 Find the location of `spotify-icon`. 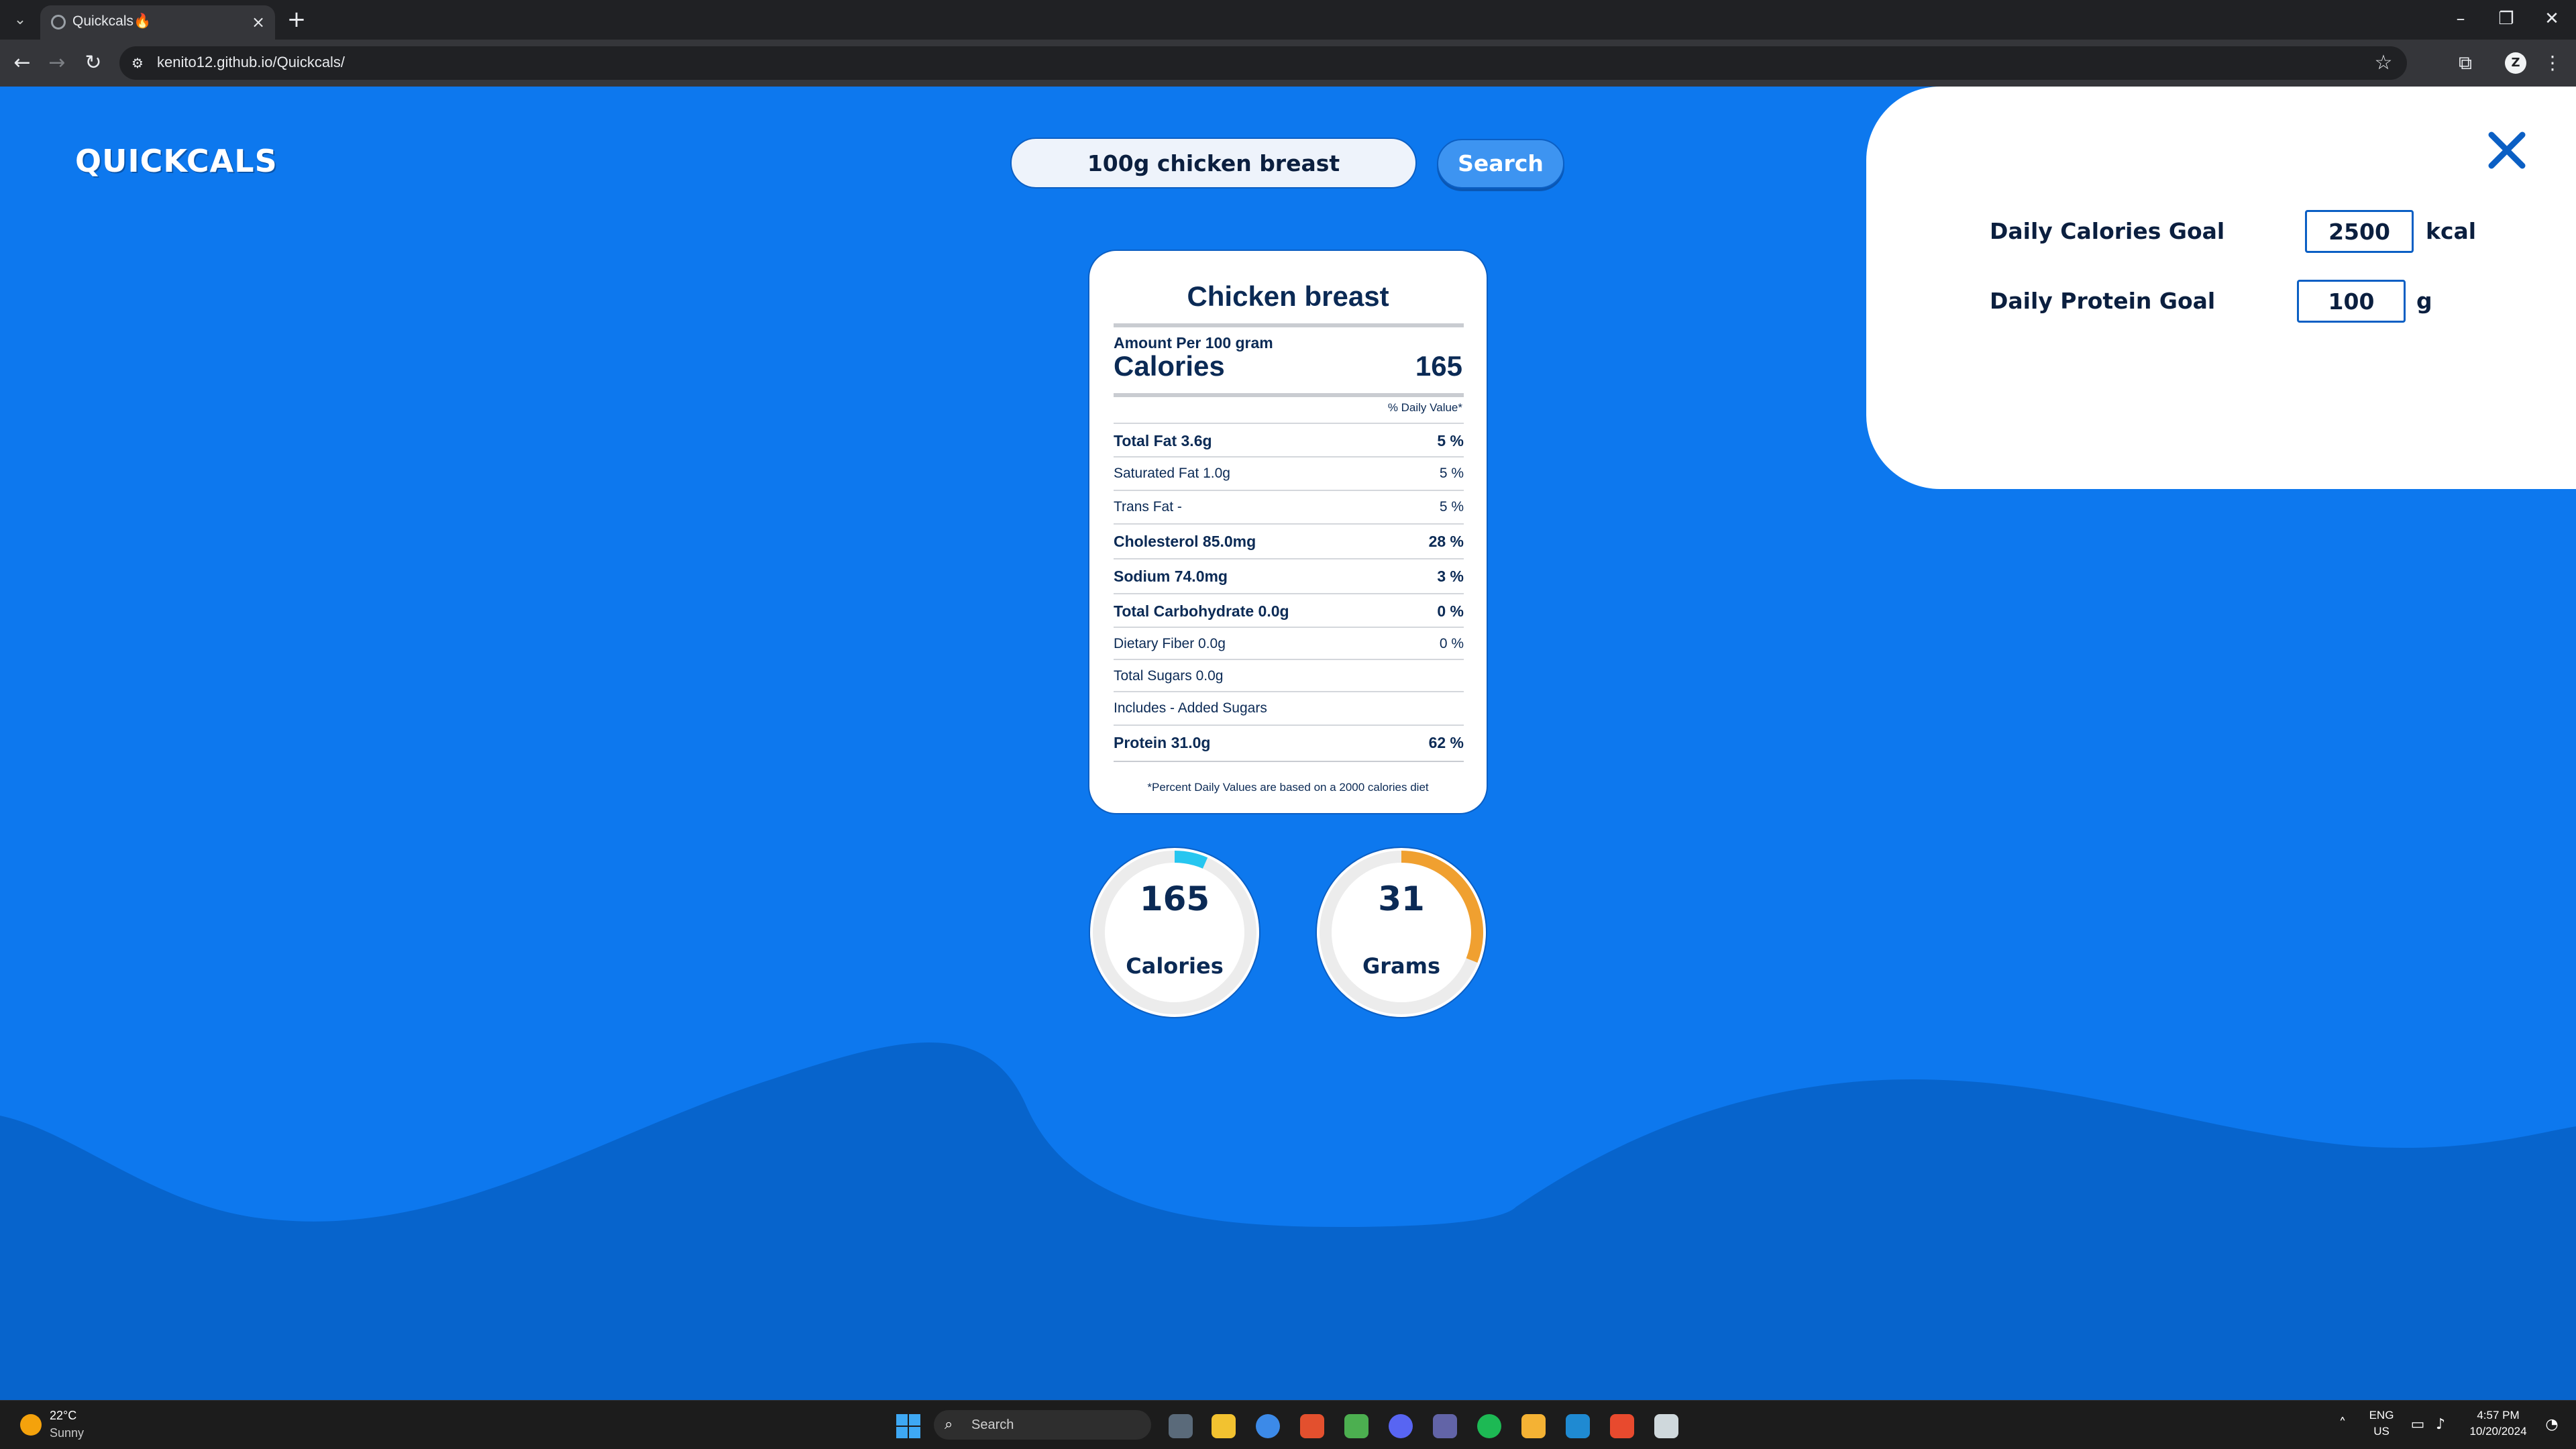

spotify-icon is located at coordinates (1489, 1426).